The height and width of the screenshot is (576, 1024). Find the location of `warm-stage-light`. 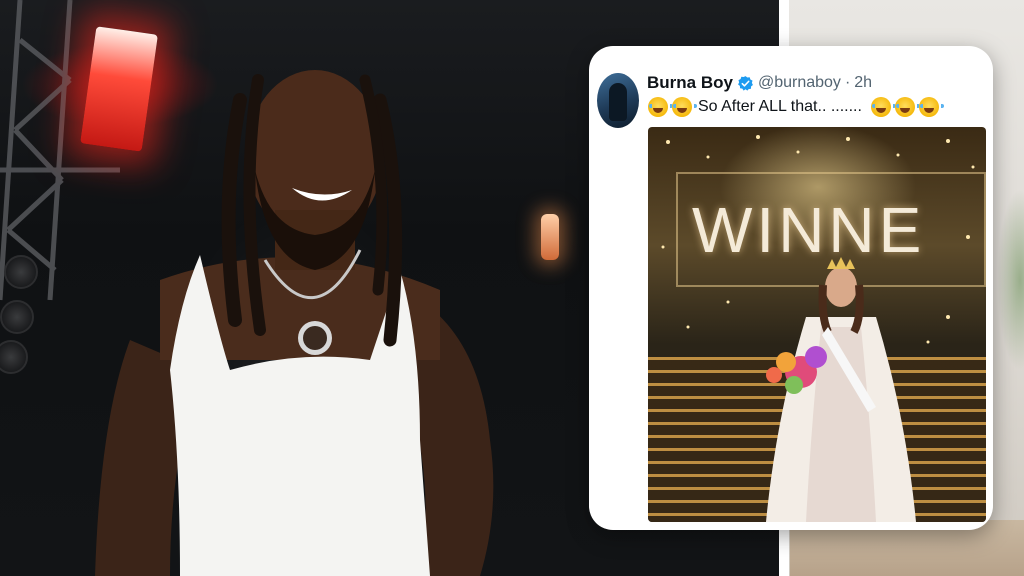

warm-stage-light is located at coordinates (550, 237).